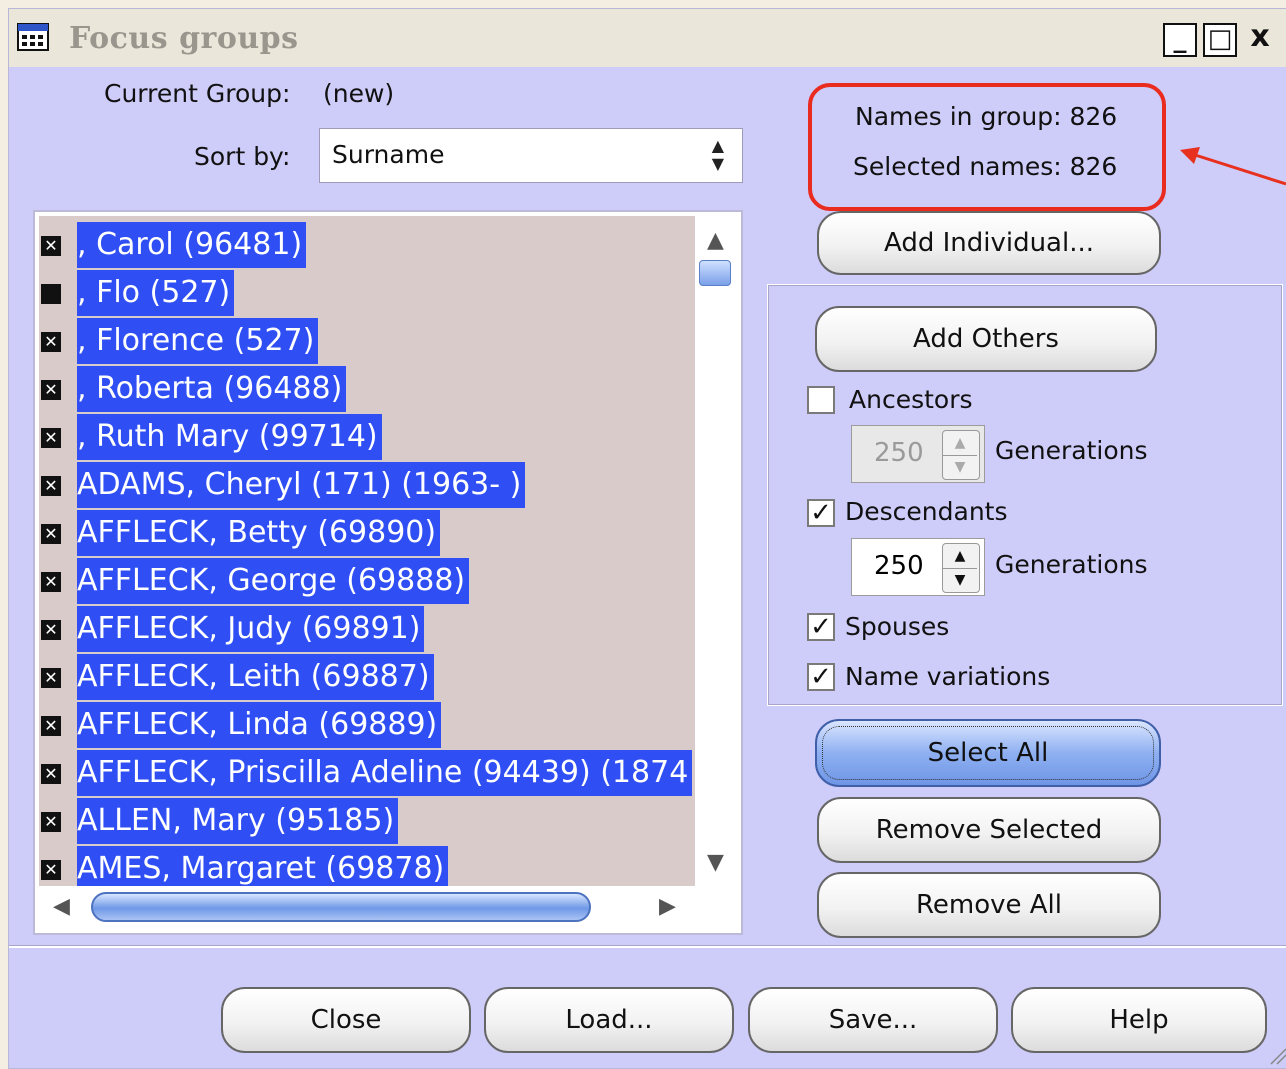 The height and width of the screenshot is (1069, 1286). I want to click on sort-by-label: Sort by:, so click(242, 156).